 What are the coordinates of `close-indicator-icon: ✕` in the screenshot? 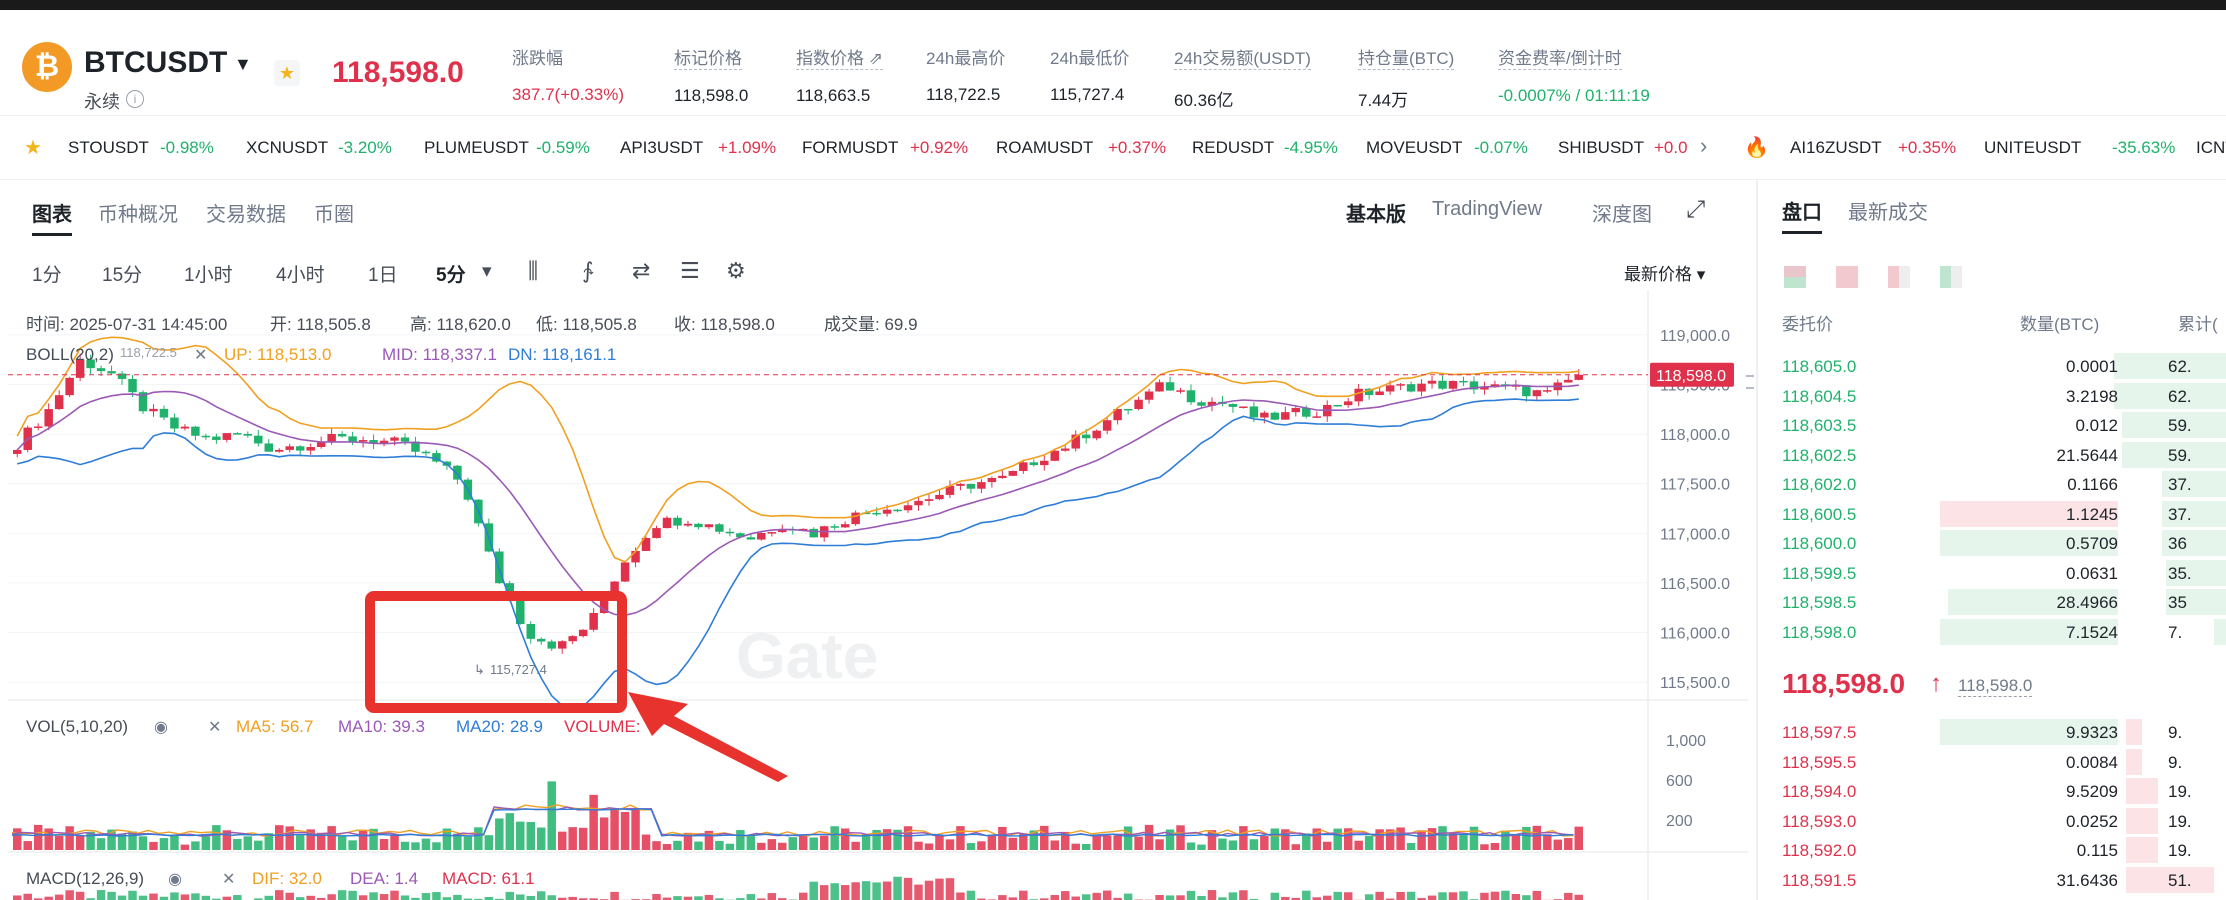 It's located at (200, 354).